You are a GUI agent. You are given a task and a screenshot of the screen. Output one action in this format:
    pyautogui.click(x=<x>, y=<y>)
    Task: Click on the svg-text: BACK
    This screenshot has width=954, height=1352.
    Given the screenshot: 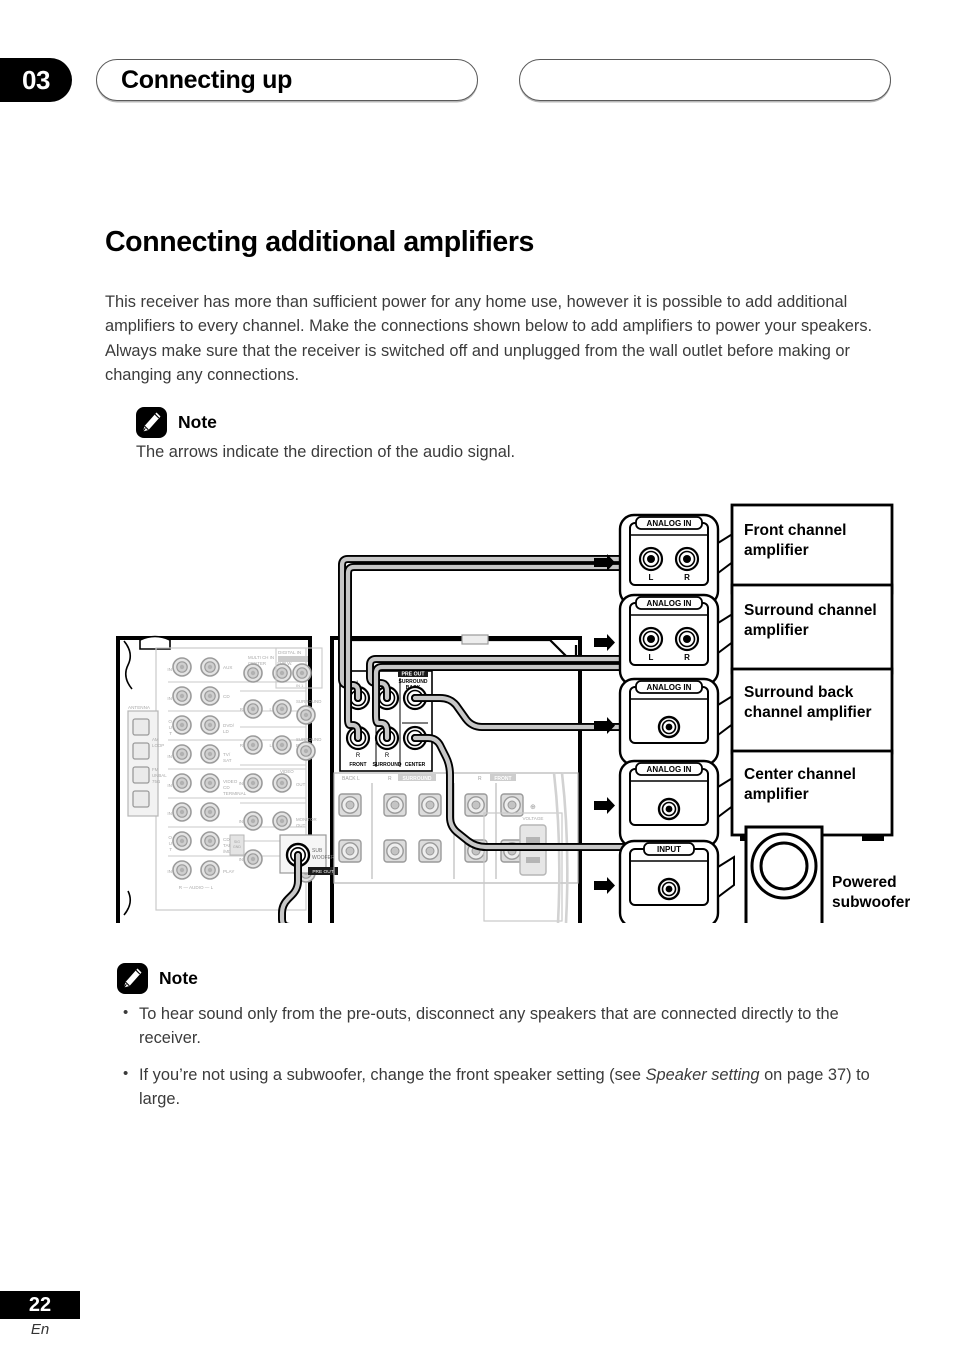 What is the action you would take?
    pyautogui.click(x=349, y=779)
    